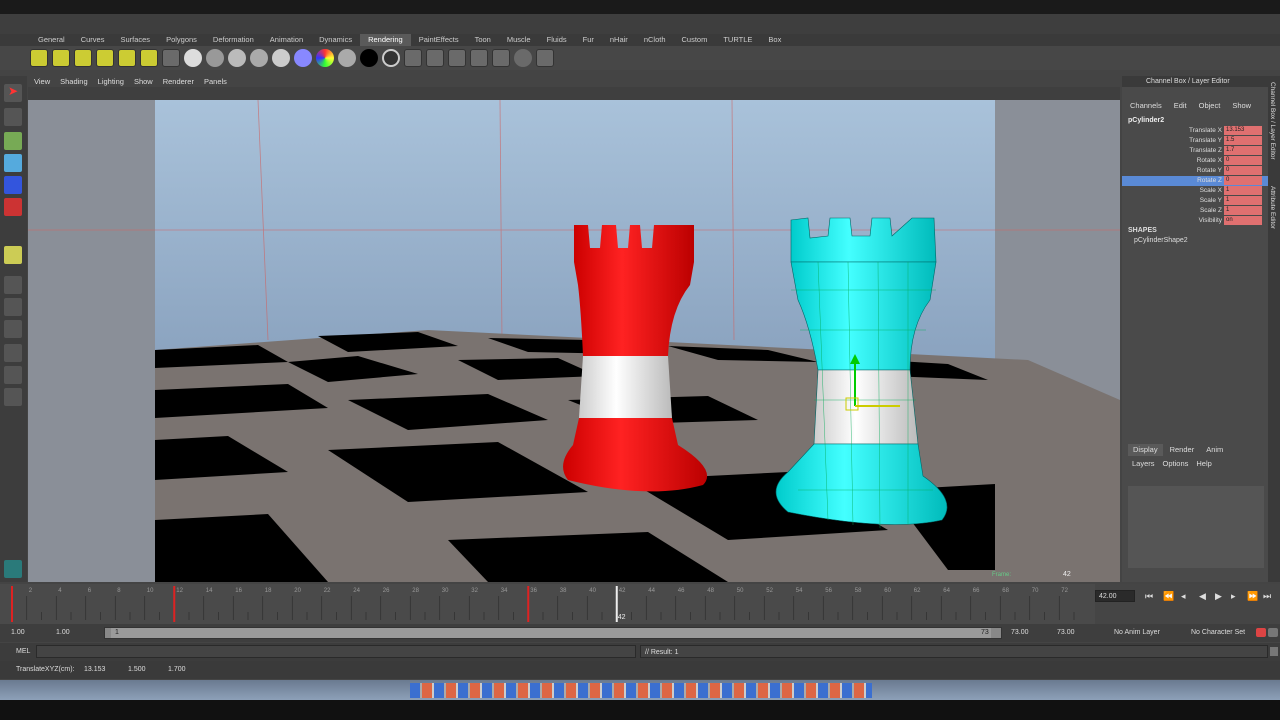 This screenshot has height=720, width=1280. I want to click on shelf-tab-nhair: nHair, so click(619, 40).